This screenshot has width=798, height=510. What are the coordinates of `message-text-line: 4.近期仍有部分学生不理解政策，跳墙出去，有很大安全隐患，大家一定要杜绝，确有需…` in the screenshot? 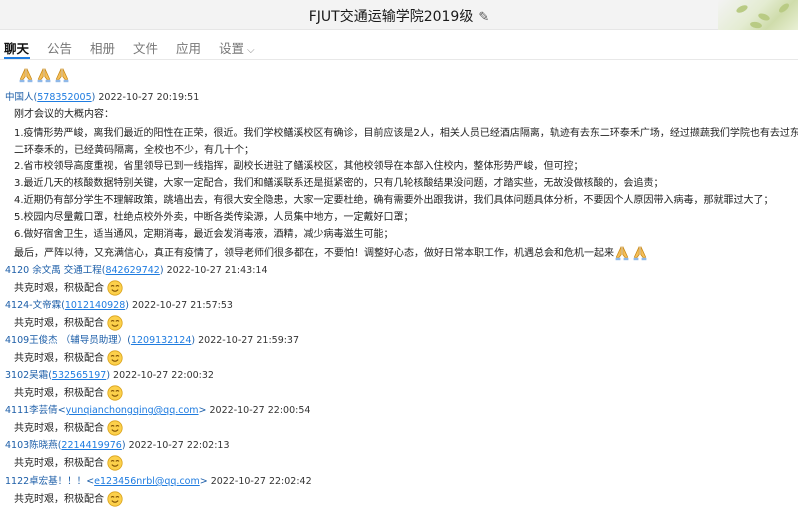 It's located at (394, 200).